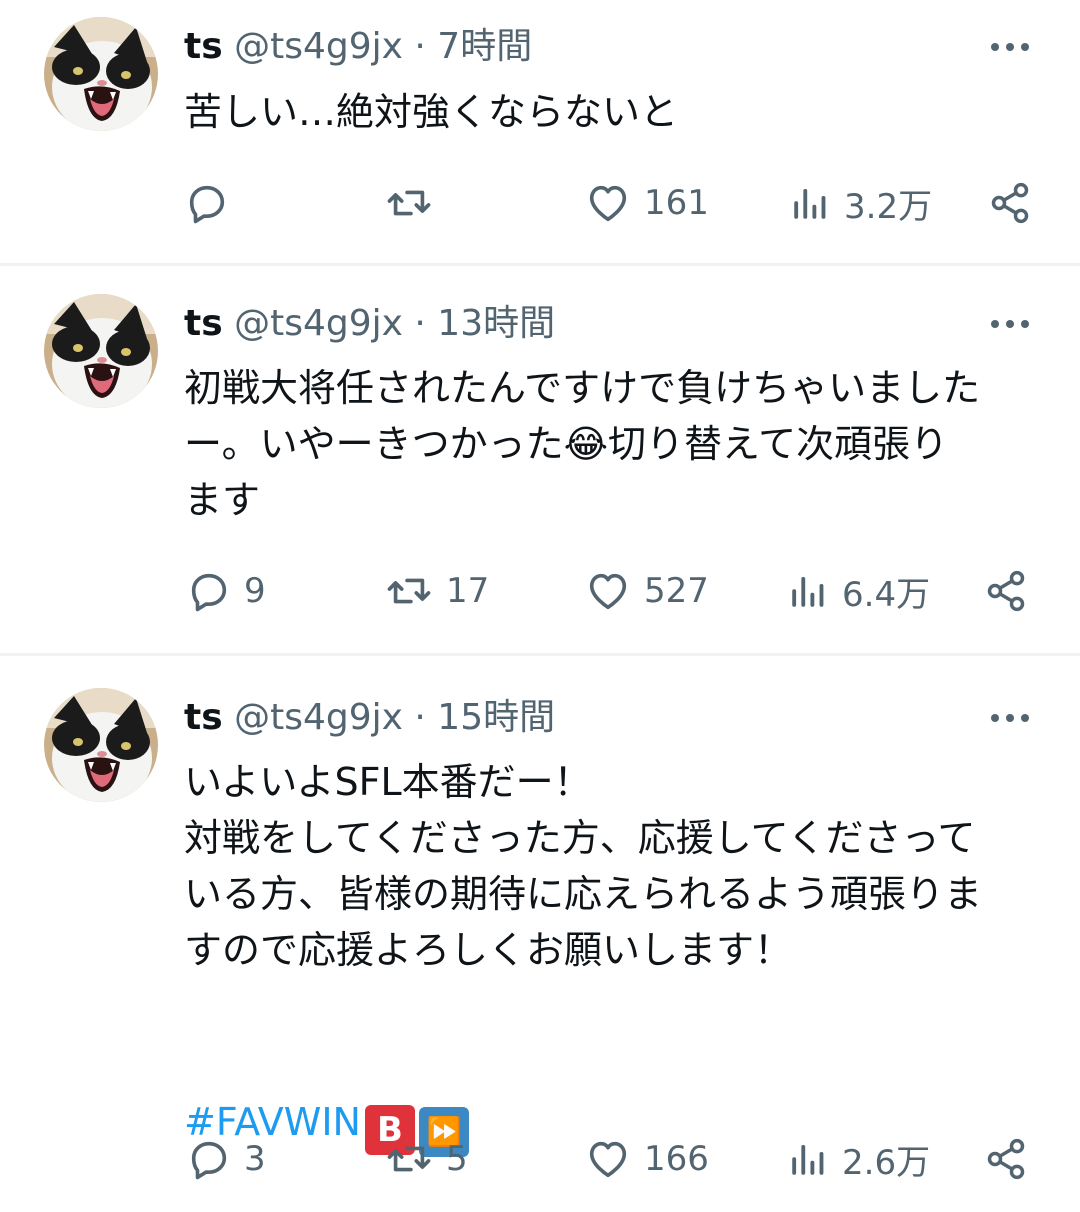 This screenshot has height=1212, width=1080. I want to click on tweet-header: ts @ts4g9jx · 13時間, so click(369, 324).